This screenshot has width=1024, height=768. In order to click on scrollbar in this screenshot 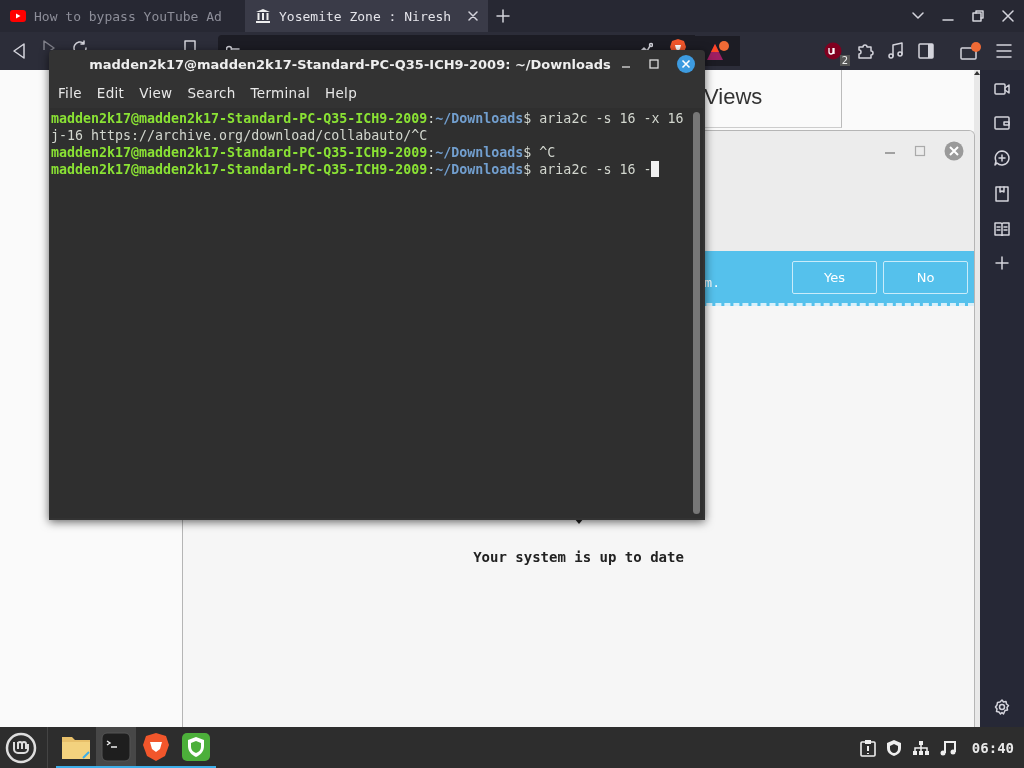, I will do `click(696, 313)`.